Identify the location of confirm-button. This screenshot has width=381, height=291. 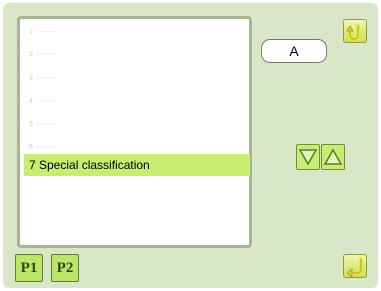
(355, 266).